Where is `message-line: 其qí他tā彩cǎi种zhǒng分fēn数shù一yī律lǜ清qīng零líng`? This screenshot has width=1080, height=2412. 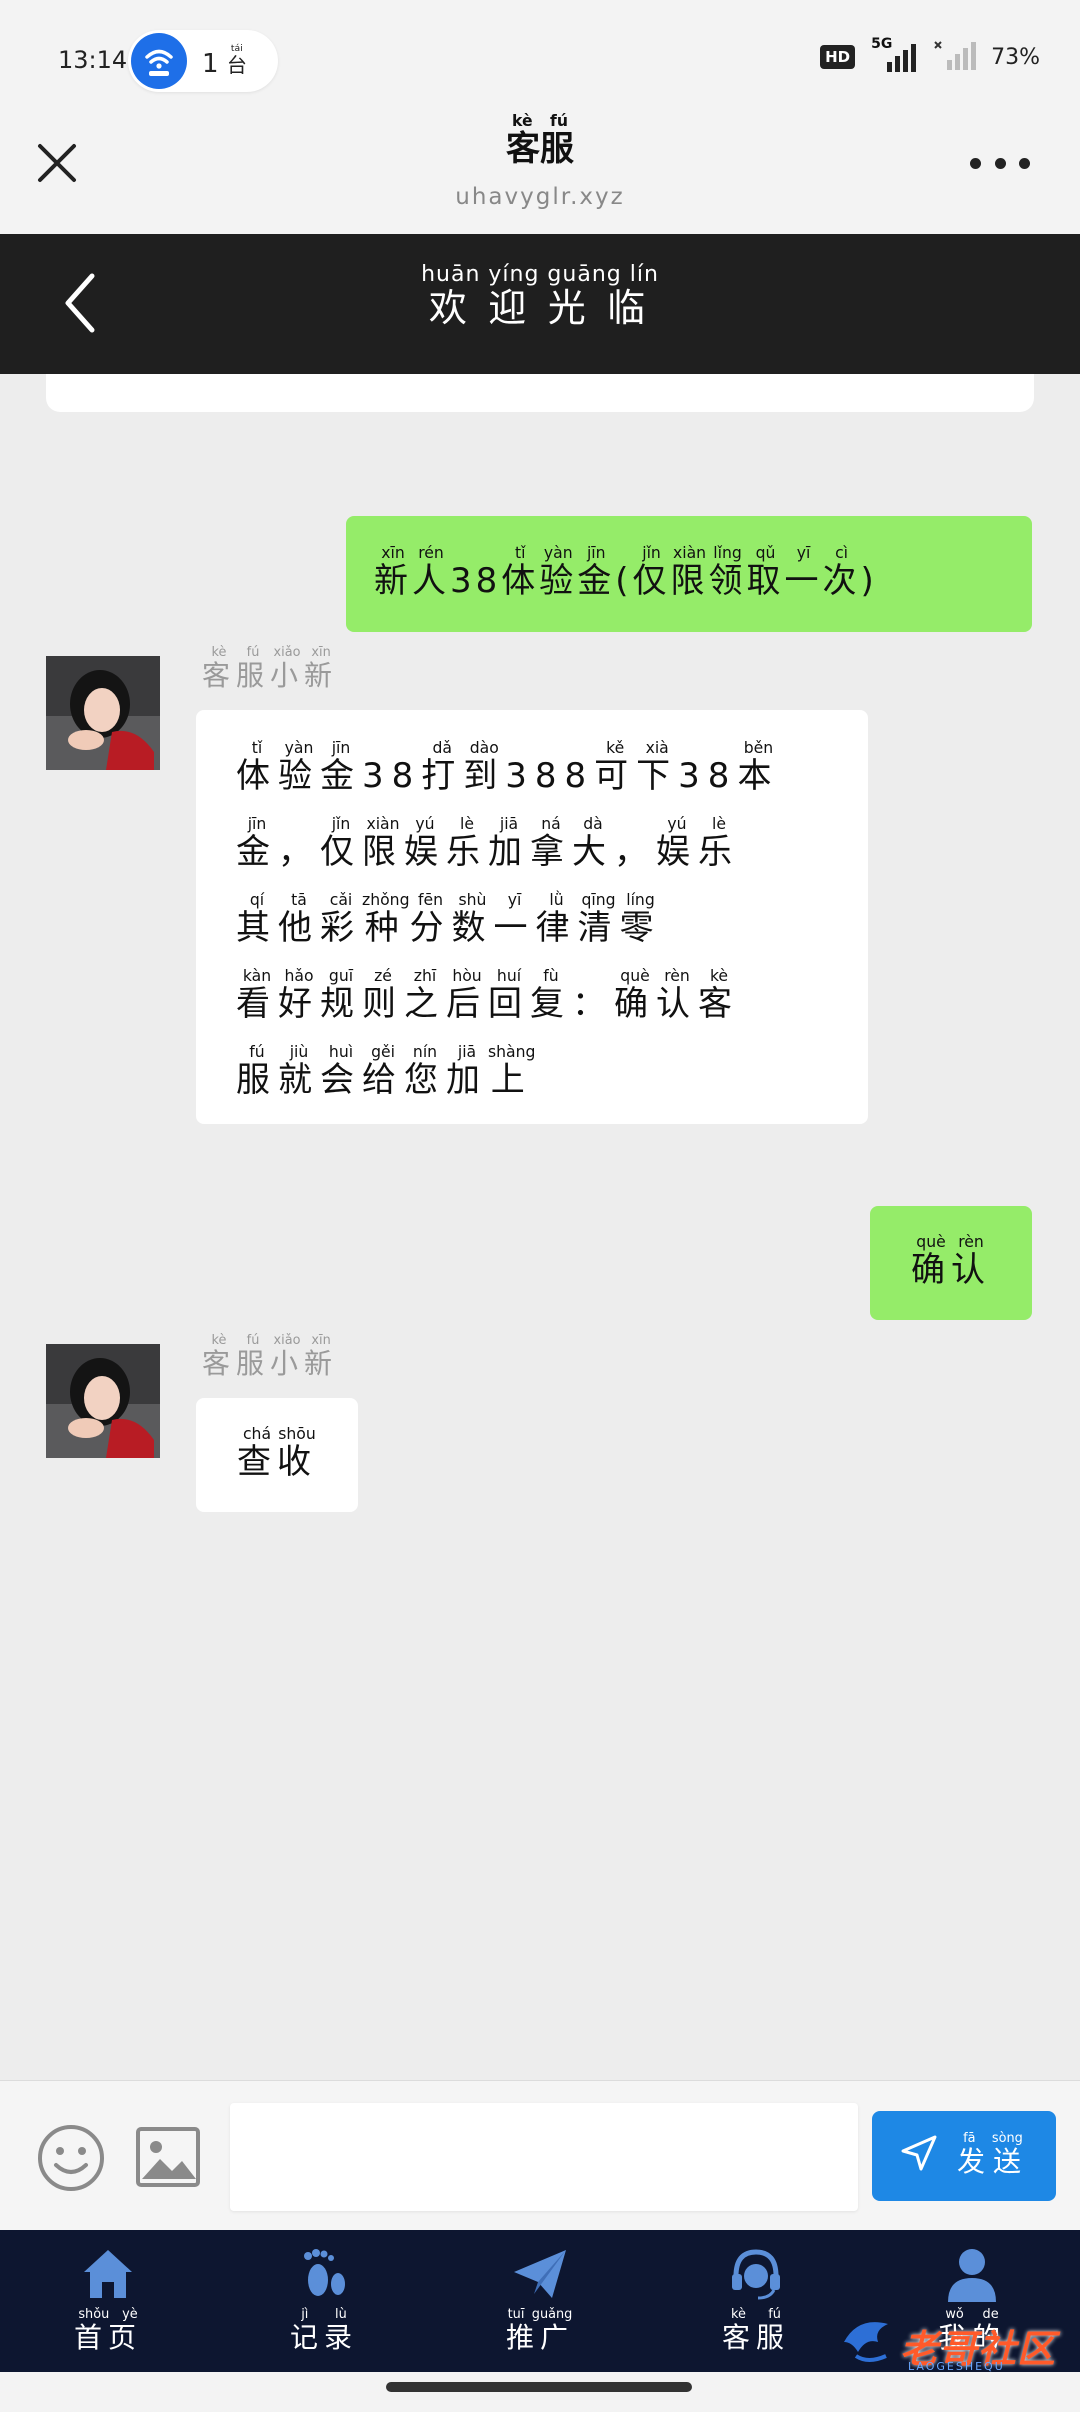 message-line: 其qí他tā彩cǎi种zhǒng分fēn数shù一yī律lǜ清qīng零líng is located at coordinates (534, 928).